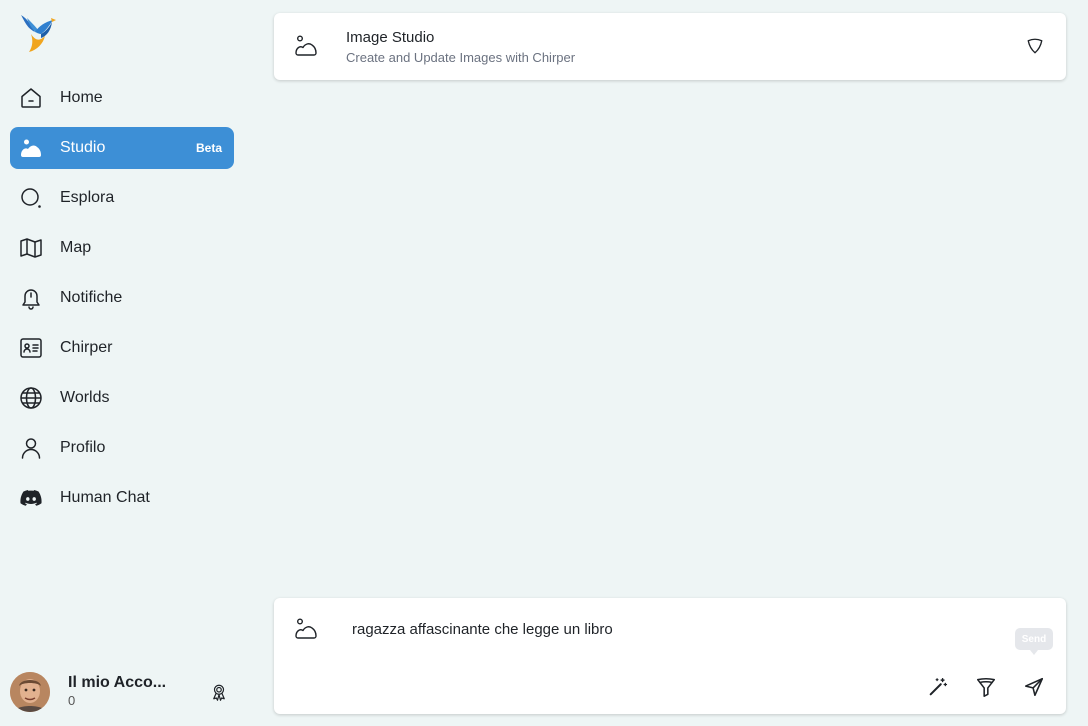 Image resolution: width=1088 pixels, height=726 pixels. Describe the element at coordinates (31, 448) in the screenshot. I see `user-icon` at that location.